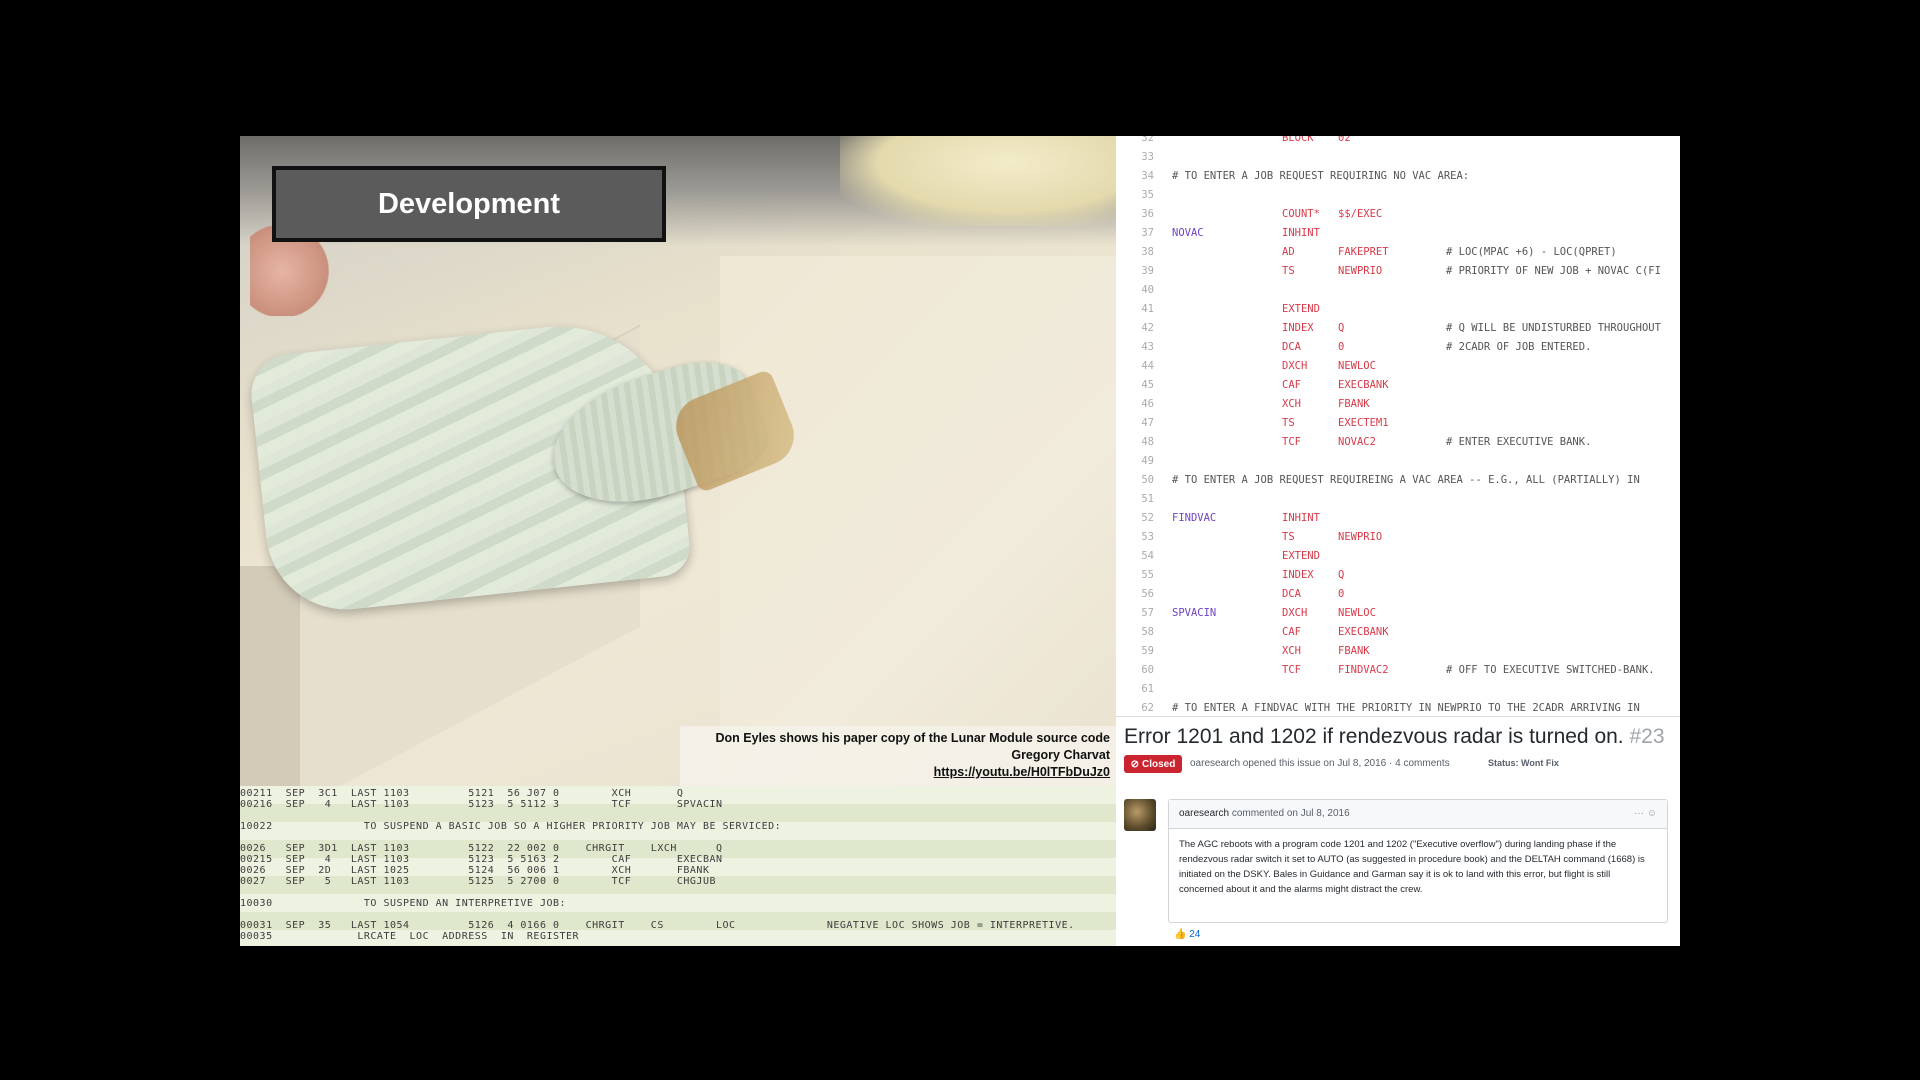 The width and height of the screenshot is (1920, 1080). What do you see at coordinates (1147, 385) in the screenshot?
I see `line-number: 45` at bounding box center [1147, 385].